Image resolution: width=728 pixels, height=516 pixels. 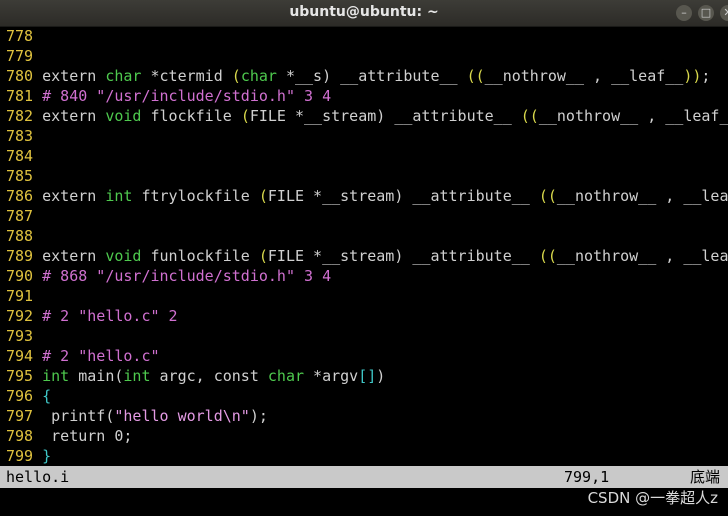 What do you see at coordinates (24, 396) in the screenshot?
I see `line-number: 796` at bounding box center [24, 396].